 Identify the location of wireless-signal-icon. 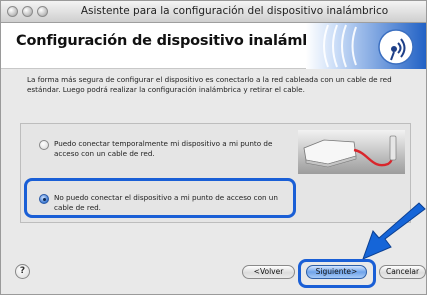
(366, 46).